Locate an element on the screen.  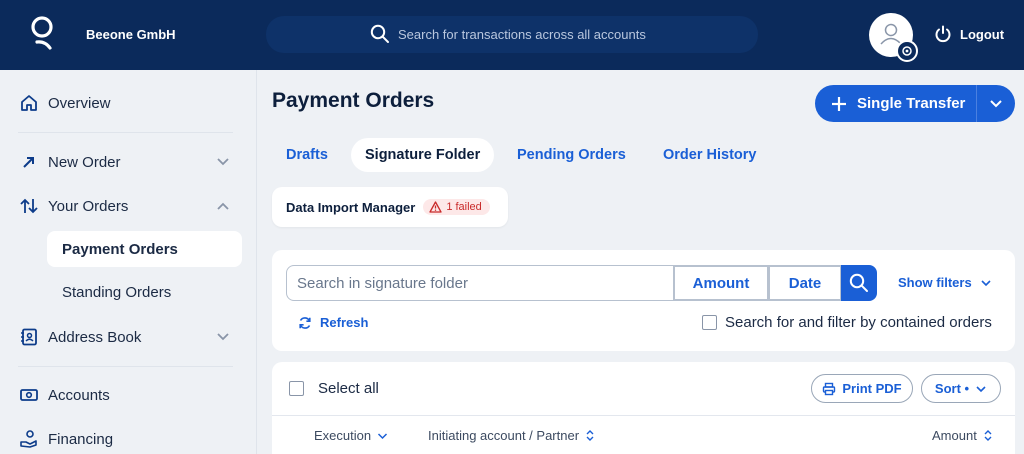
warning-icon is located at coordinates (435, 207).